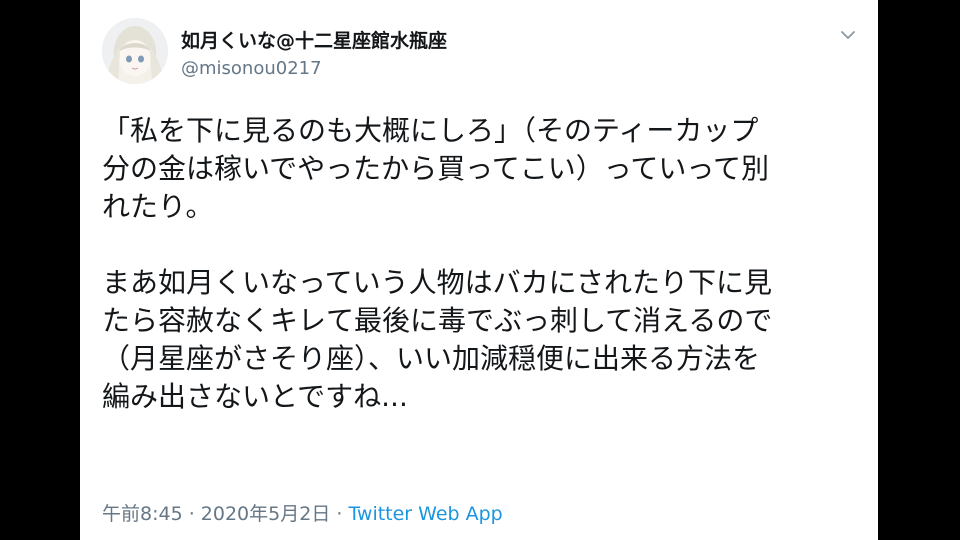 The height and width of the screenshot is (540, 960). I want to click on tweet-text-line: （月星座がさそり座）、いい加減穏便に出来る方法を, so click(431, 358).